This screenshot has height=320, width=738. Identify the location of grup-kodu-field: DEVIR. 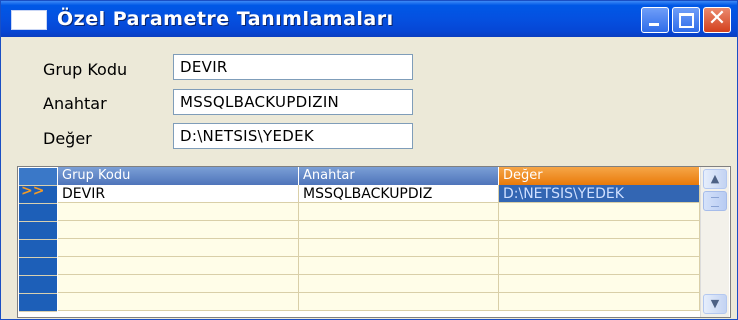
(293, 67).